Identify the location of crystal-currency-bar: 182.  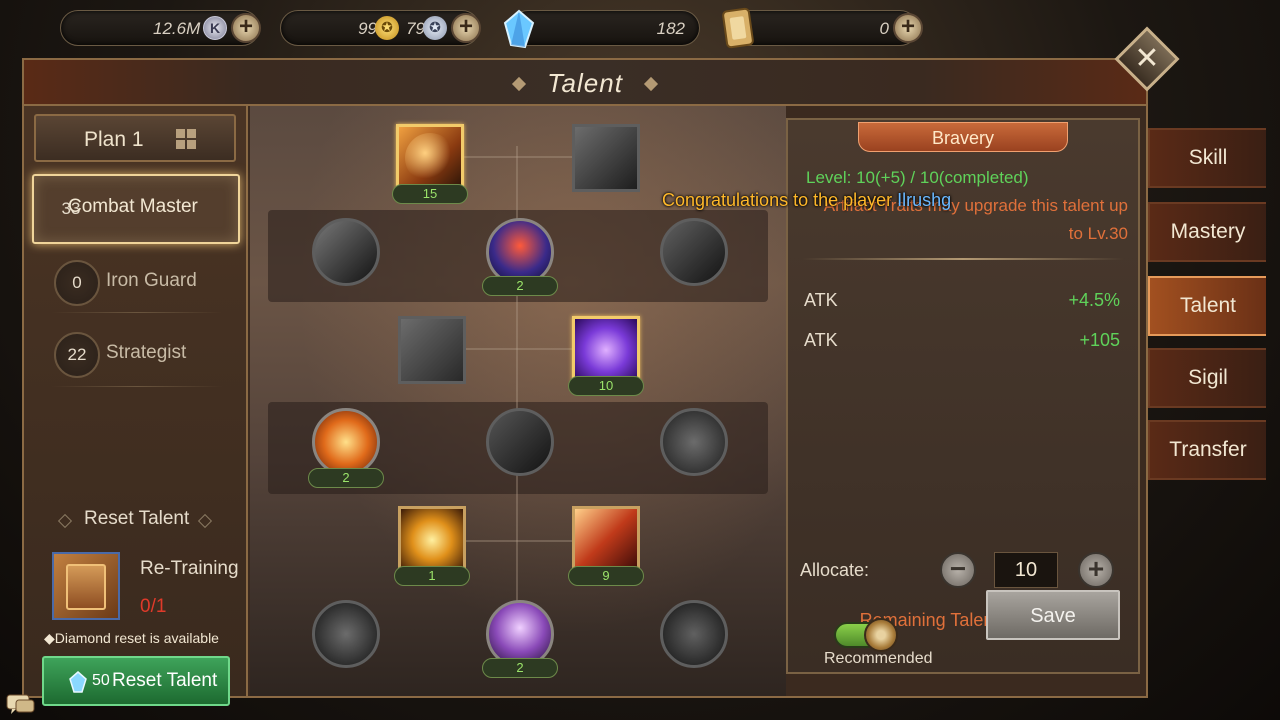
(601, 29).